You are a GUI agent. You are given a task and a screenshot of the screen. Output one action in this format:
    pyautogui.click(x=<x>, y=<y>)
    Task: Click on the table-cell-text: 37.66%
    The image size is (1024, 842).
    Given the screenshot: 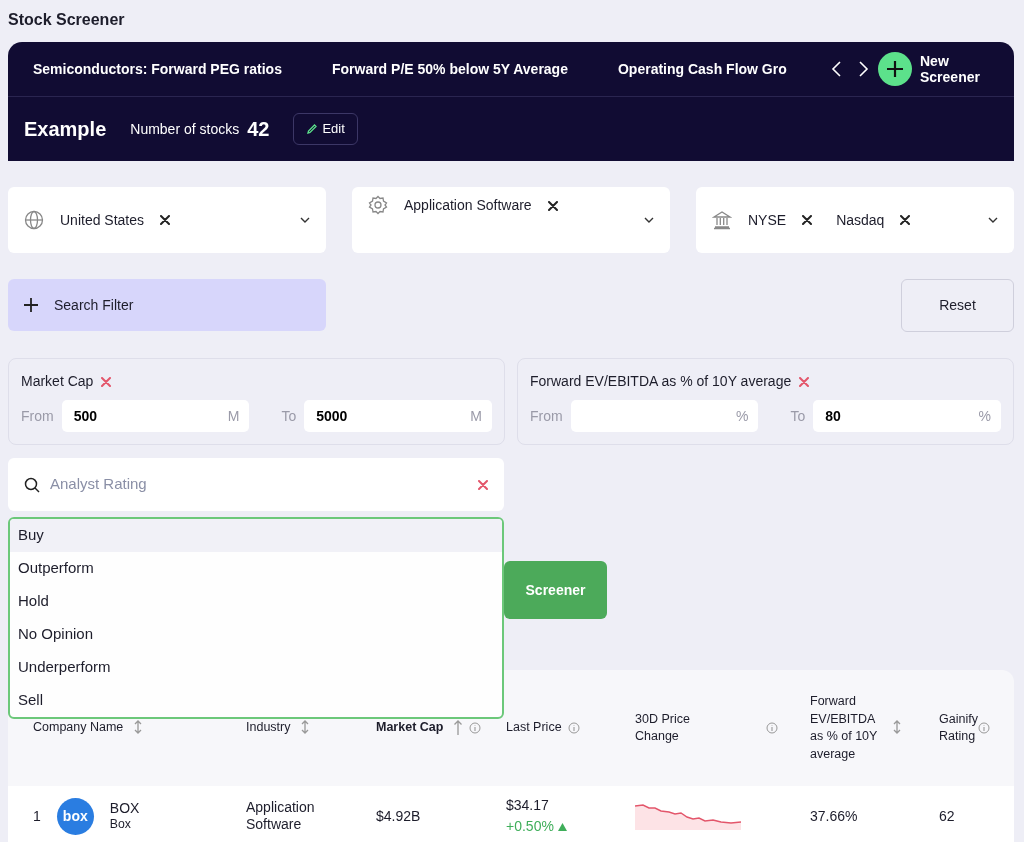 What is the action you would take?
    pyautogui.click(x=834, y=816)
    